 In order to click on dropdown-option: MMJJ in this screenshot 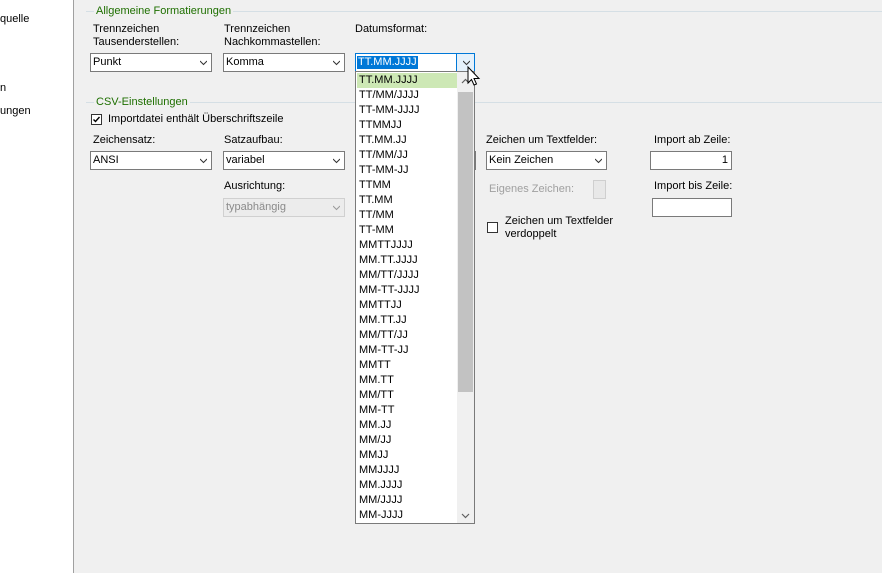, I will do `click(408, 455)`.